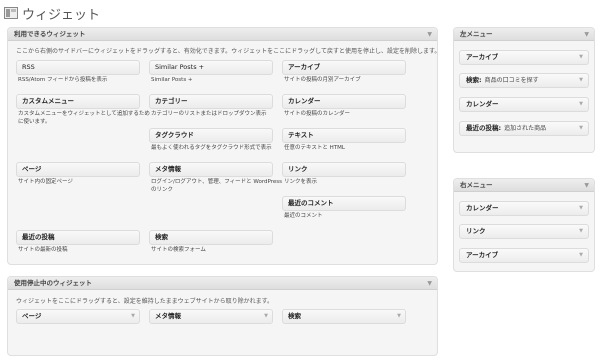  I want to click on widget-meta: メタ情報, so click(211, 169).